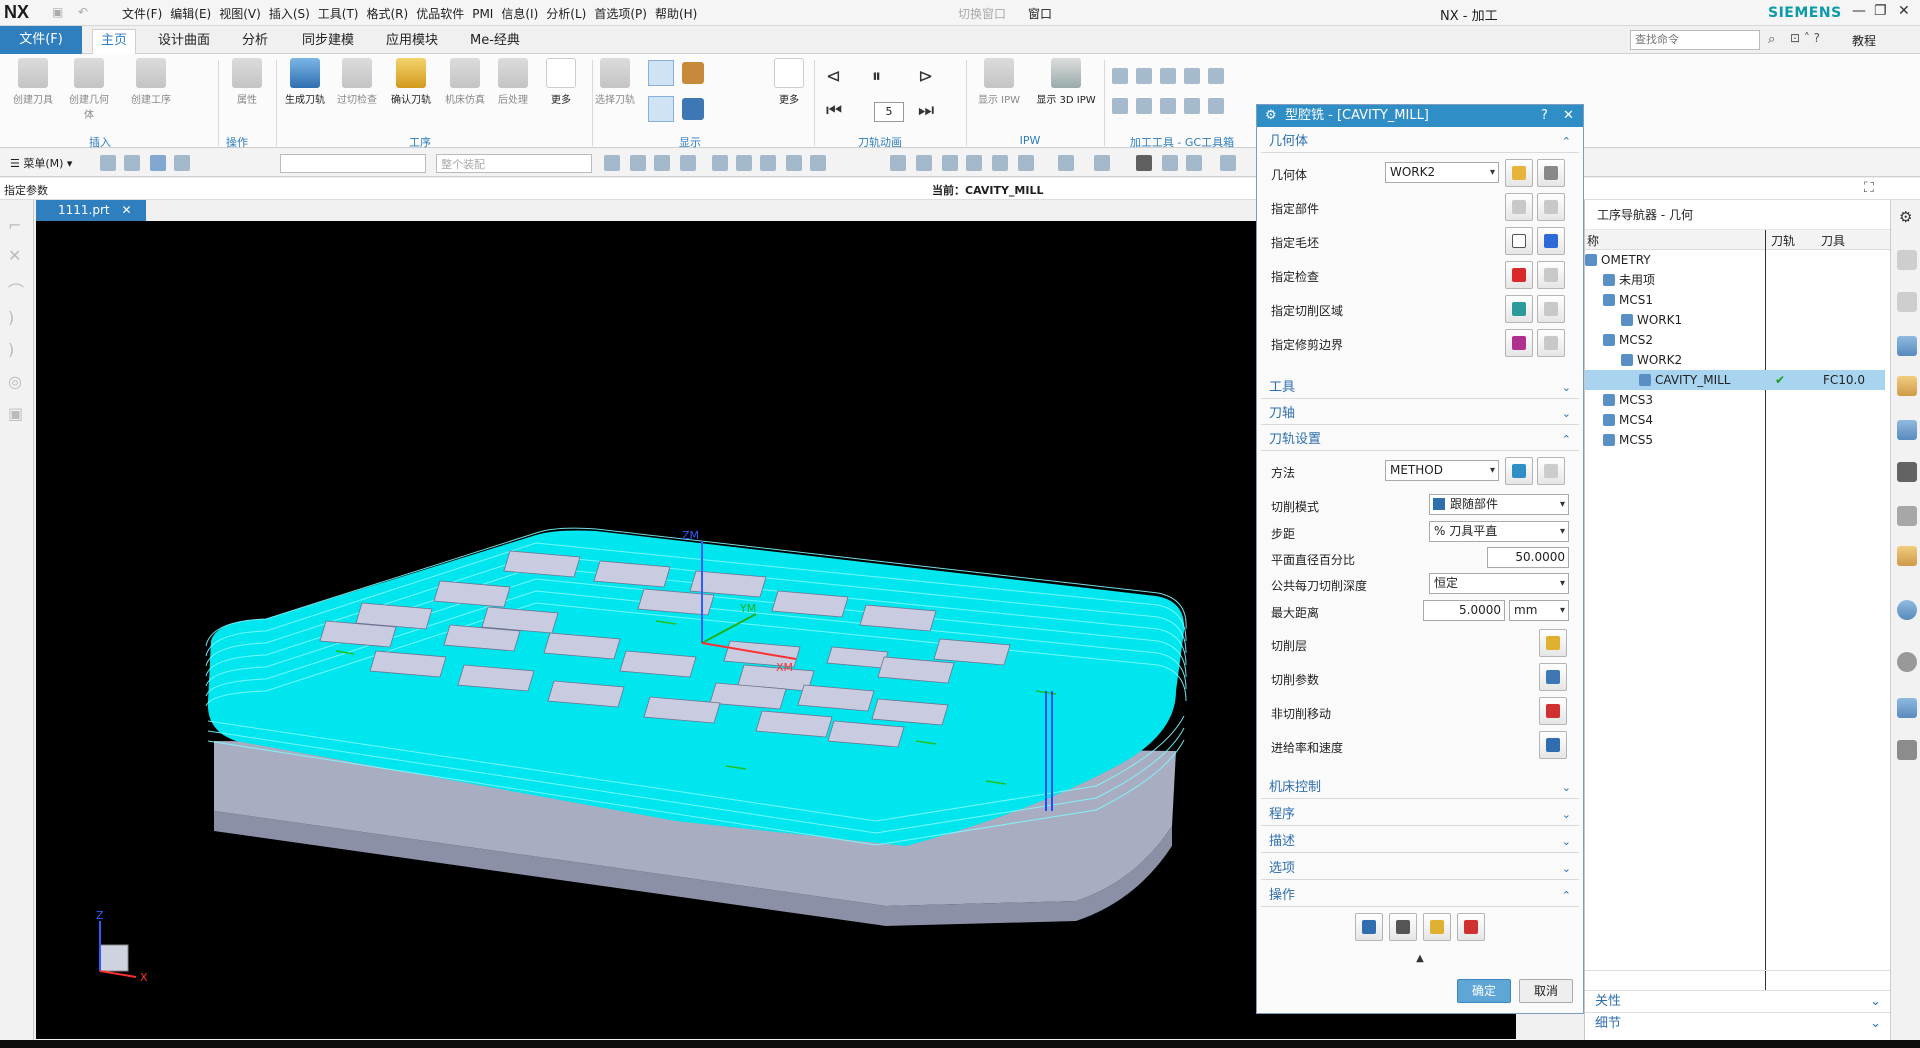 The image size is (1920, 1048). What do you see at coordinates (1738, 1023) in the screenshot?
I see `details-section: 细节 ⌄` at bounding box center [1738, 1023].